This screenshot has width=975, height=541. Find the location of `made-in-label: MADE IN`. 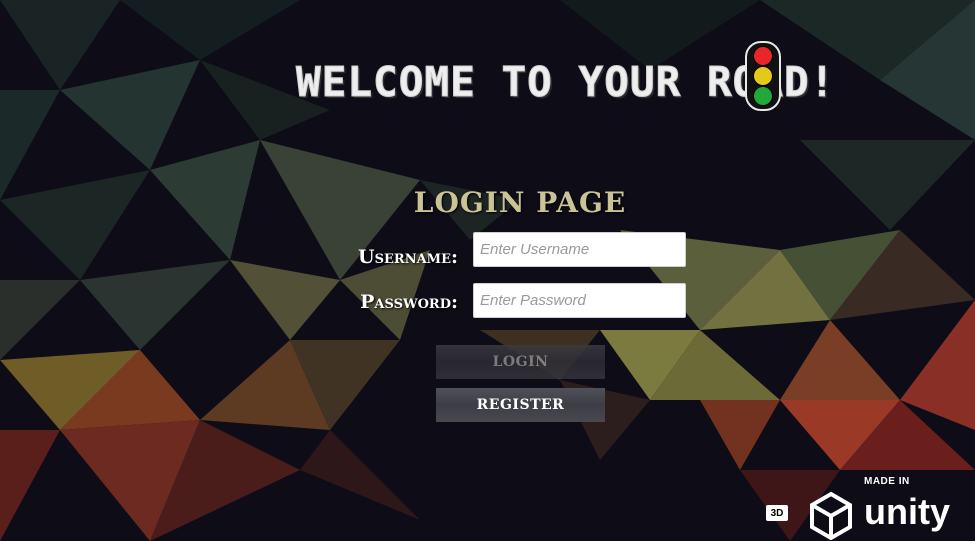

made-in-label: MADE IN is located at coordinates (887, 481).